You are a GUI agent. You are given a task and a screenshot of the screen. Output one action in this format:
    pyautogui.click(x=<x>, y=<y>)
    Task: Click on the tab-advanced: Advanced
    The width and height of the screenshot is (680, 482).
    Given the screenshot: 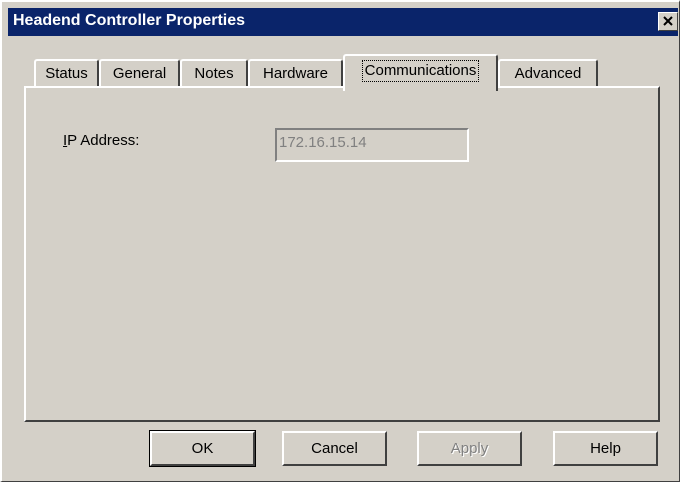 What is the action you would take?
    pyautogui.click(x=548, y=73)
    